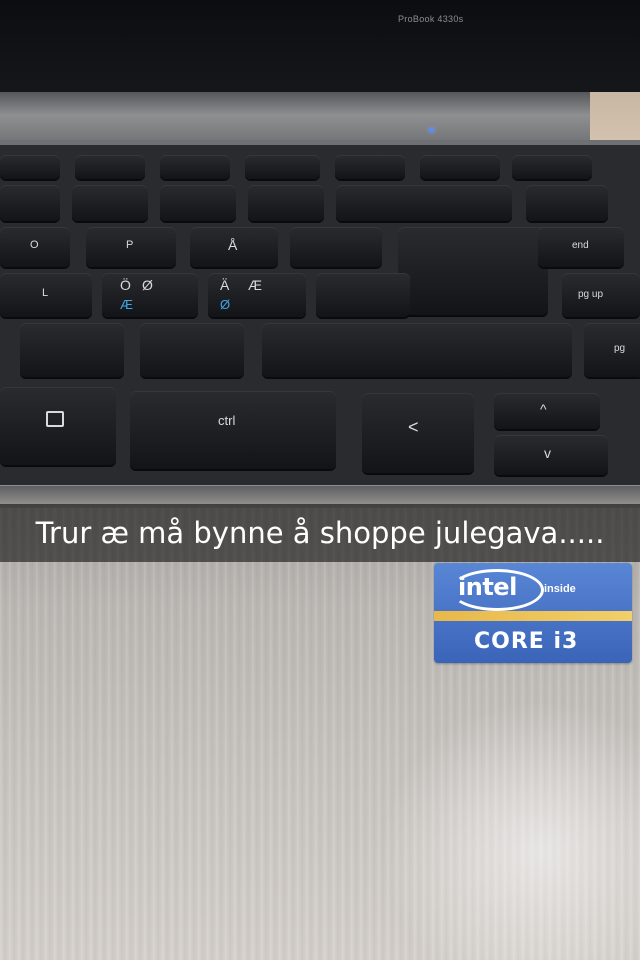  I want to click on intel-inside-text: inside, so click(560, 589).